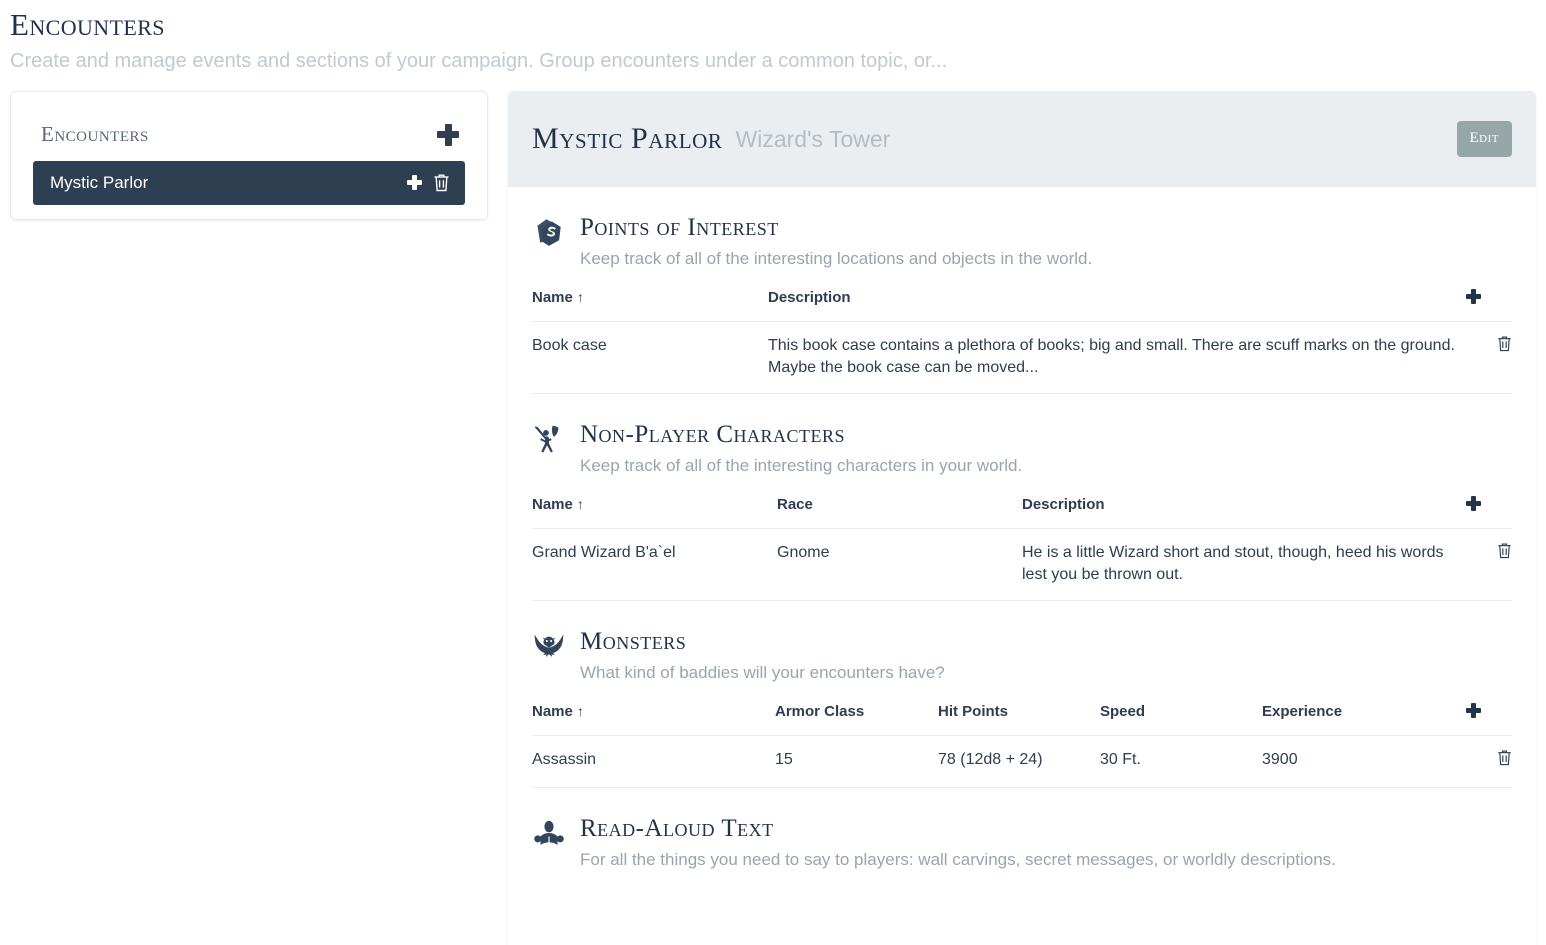  What do you see at coordinates (1484, 139) in the screenshot?
I see `edit-button: Edit` at bounding box center [1484, 139].